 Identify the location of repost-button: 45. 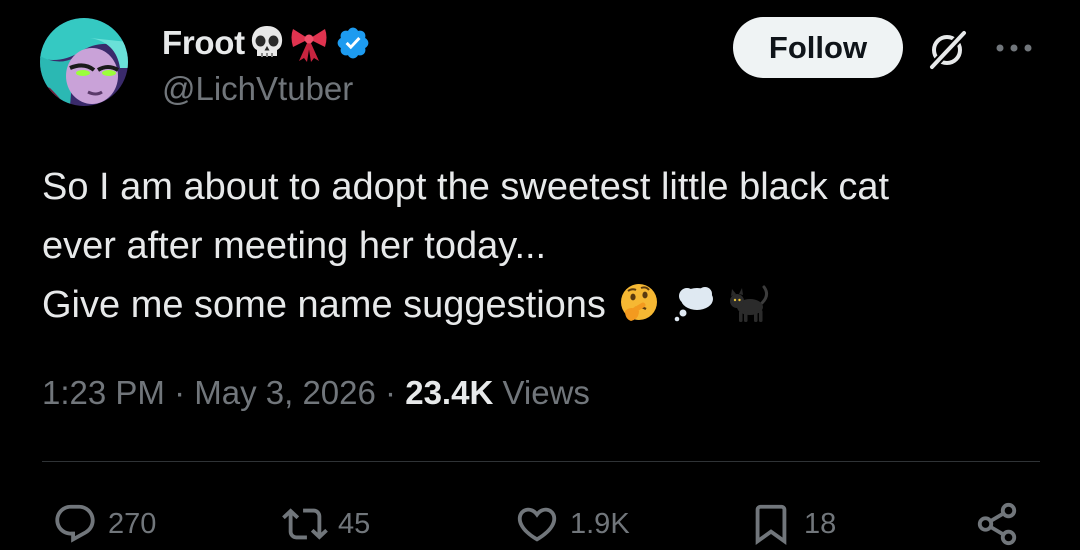
(326, 524).